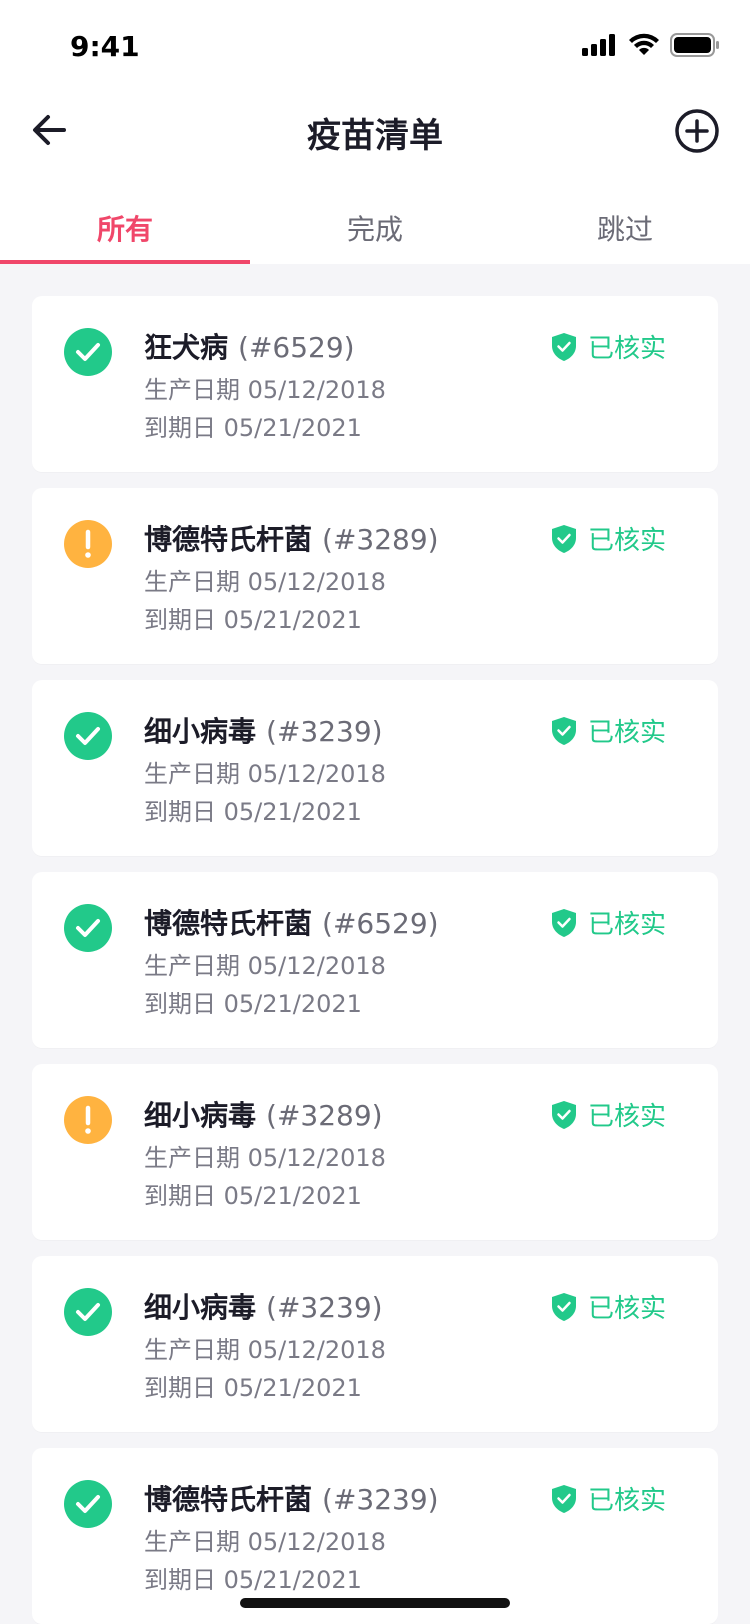 Image resolution: width=750 pixels, height=1624 pixels. I want to click on status-bar: 9:41, so click(375, 45).